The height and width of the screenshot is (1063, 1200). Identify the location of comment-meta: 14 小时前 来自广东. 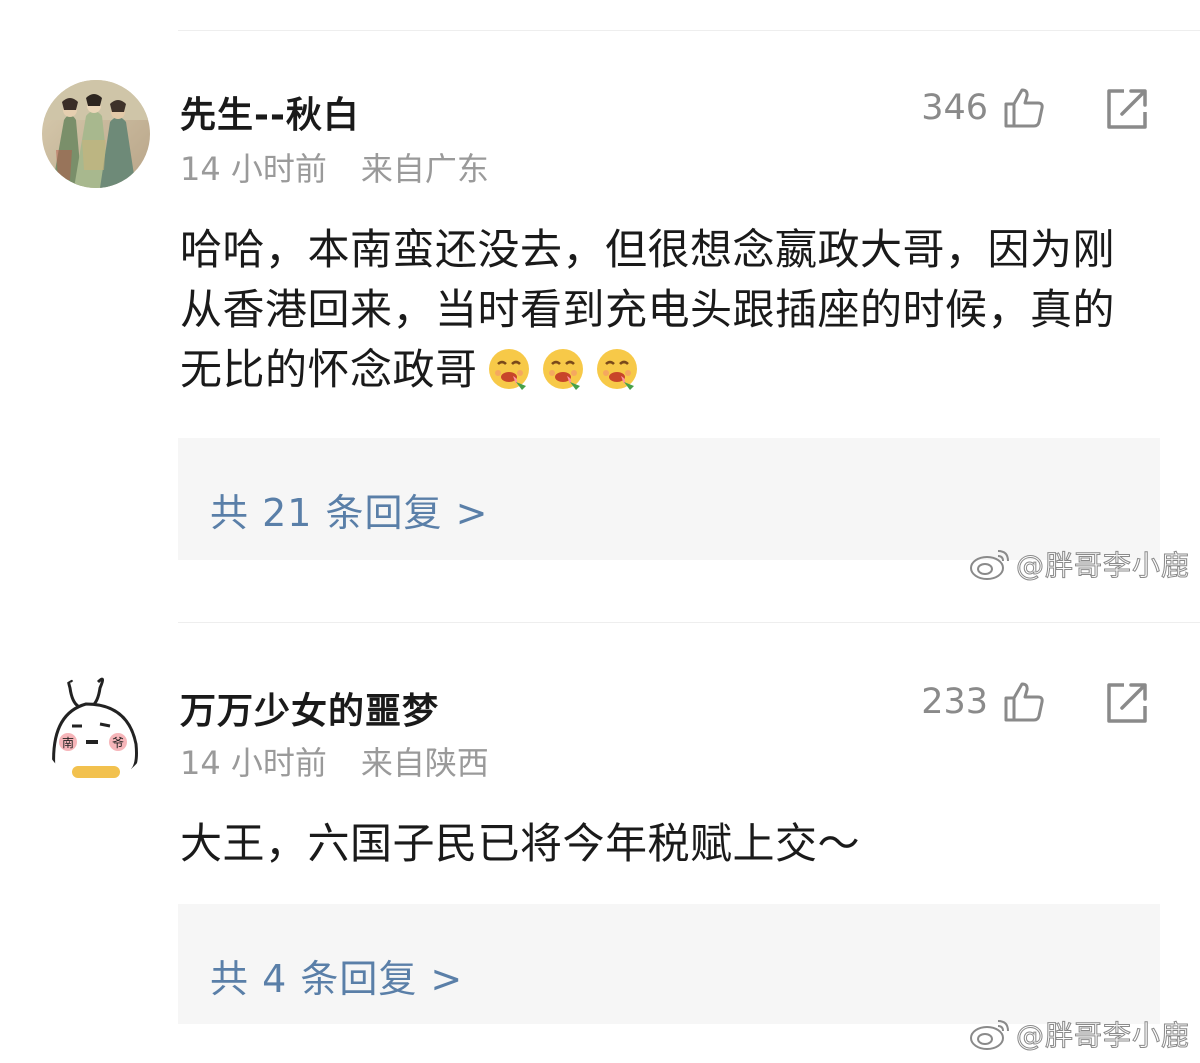
(334, 167).